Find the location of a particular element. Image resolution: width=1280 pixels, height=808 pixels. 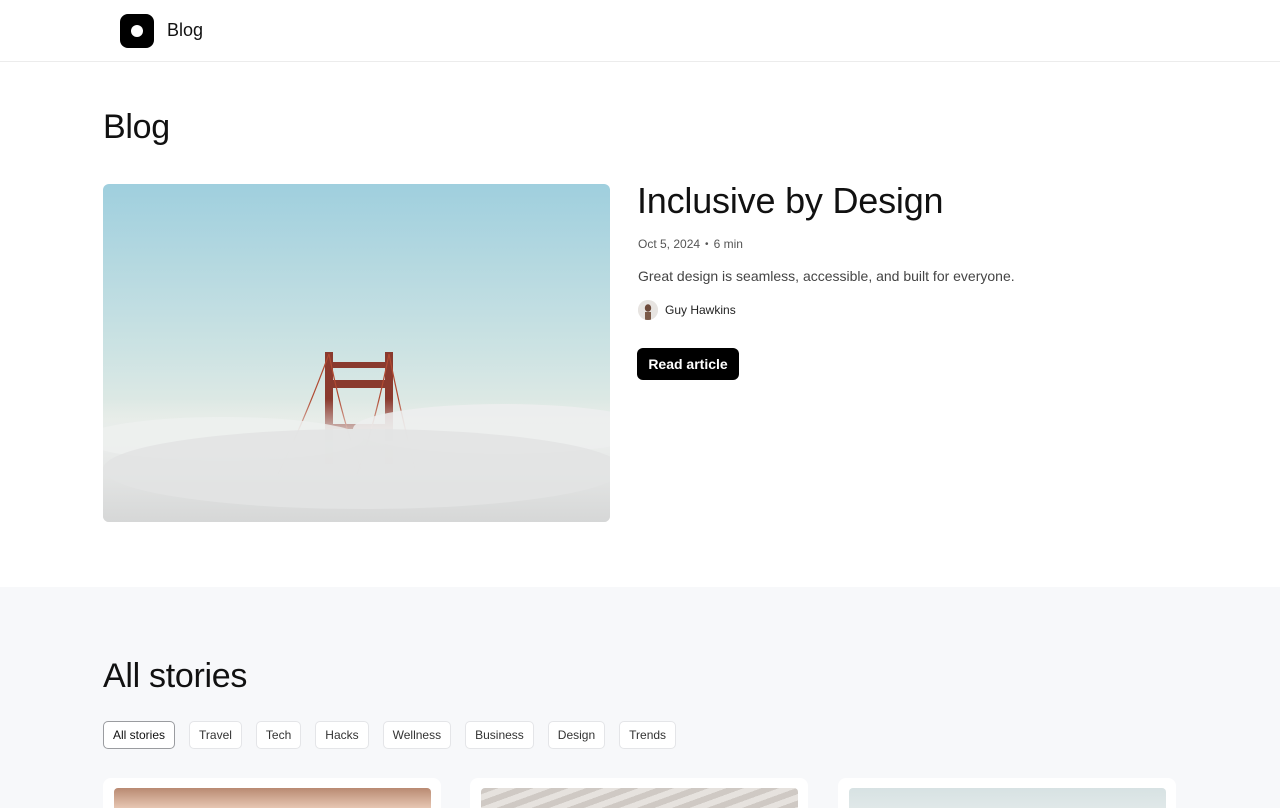

featured-meta: Oct 5, 2024 • 6 min is located at coordinates (690, 244).